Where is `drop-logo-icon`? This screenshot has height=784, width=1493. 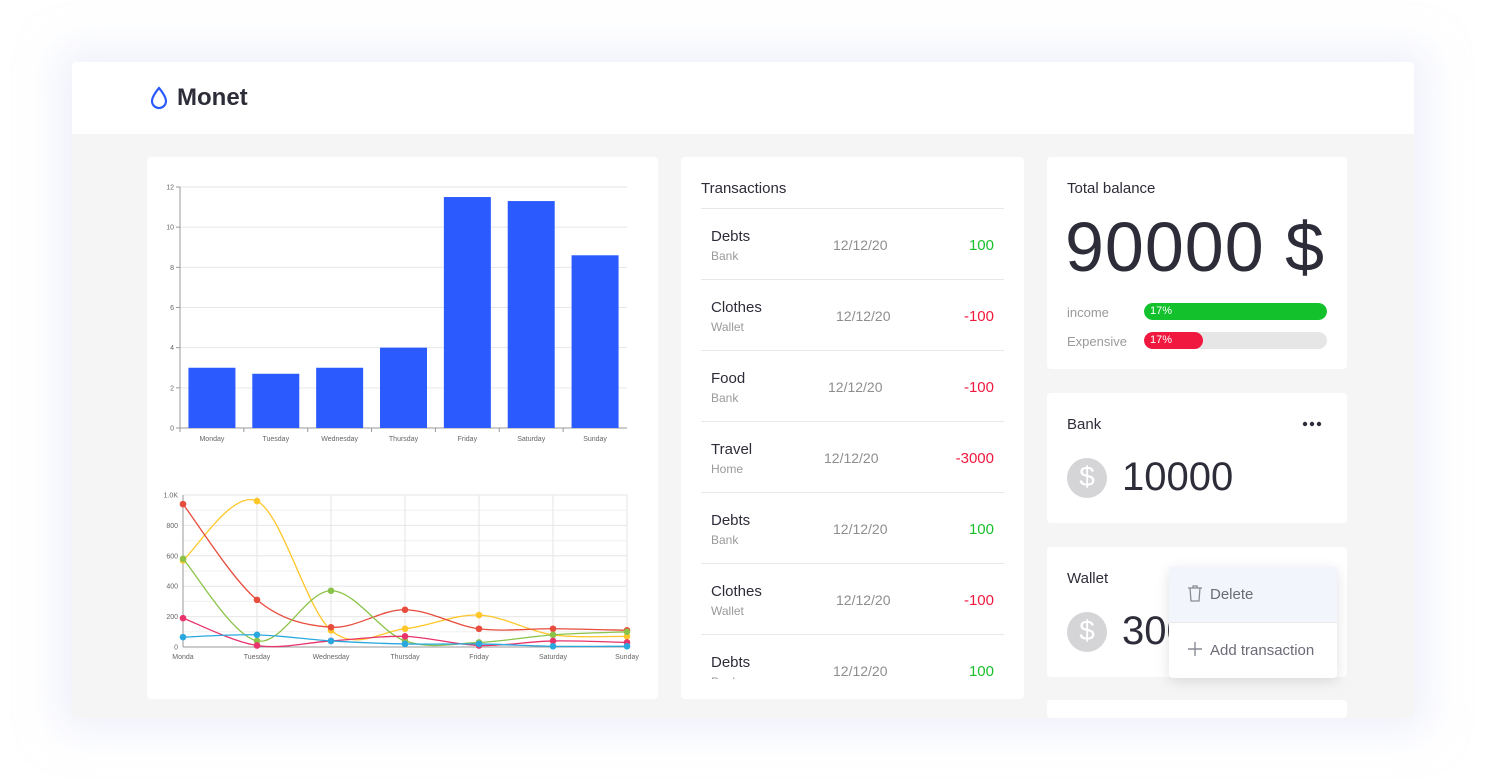
drop-logo-icon is located at coordinates (159, 98).